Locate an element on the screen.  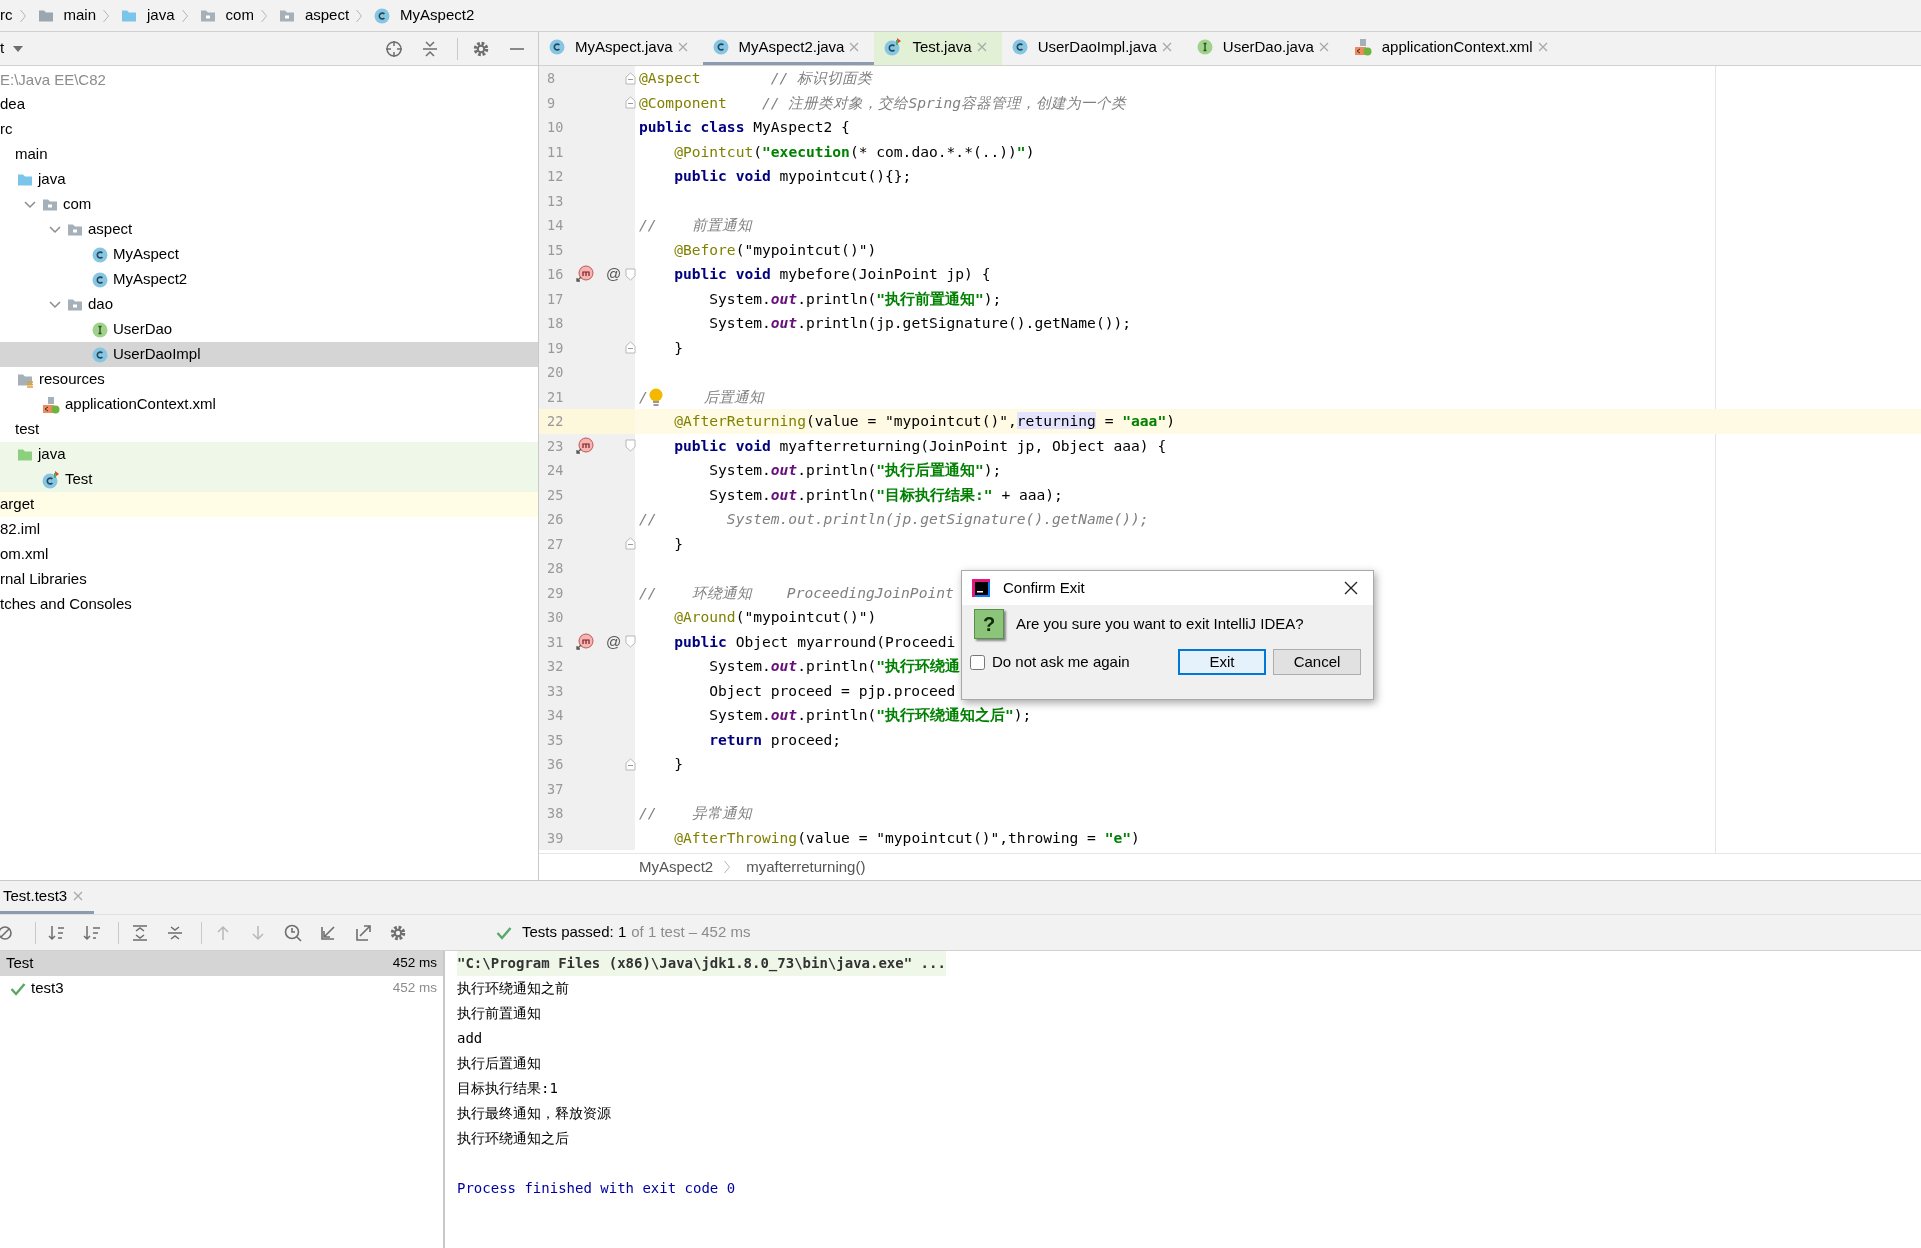
code-line: @AfterThrowing(value = "mypointcut()",throwing = "e") is located at coordinates (906, 837).